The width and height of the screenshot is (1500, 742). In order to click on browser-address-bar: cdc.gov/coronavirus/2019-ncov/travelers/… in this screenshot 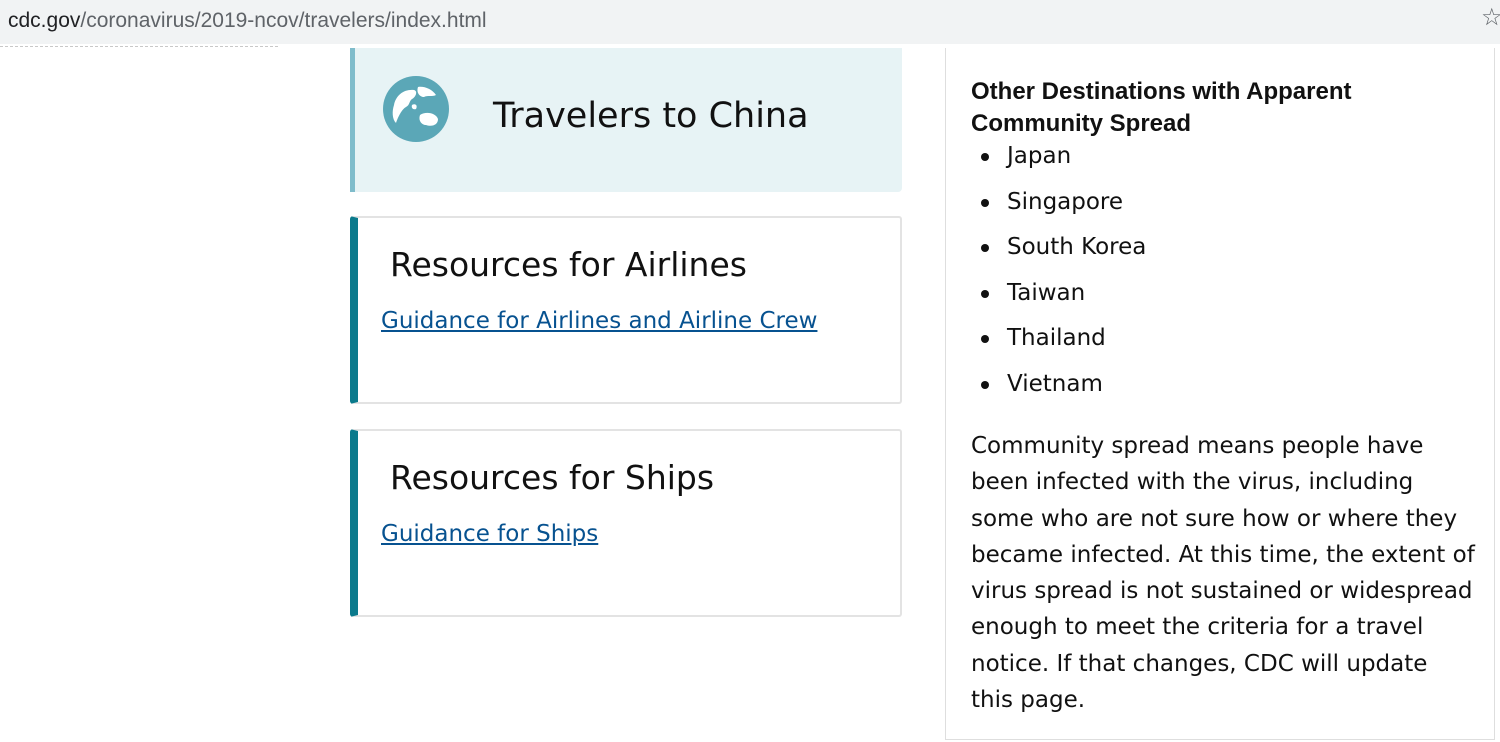, I will do `click(750, 22)`.